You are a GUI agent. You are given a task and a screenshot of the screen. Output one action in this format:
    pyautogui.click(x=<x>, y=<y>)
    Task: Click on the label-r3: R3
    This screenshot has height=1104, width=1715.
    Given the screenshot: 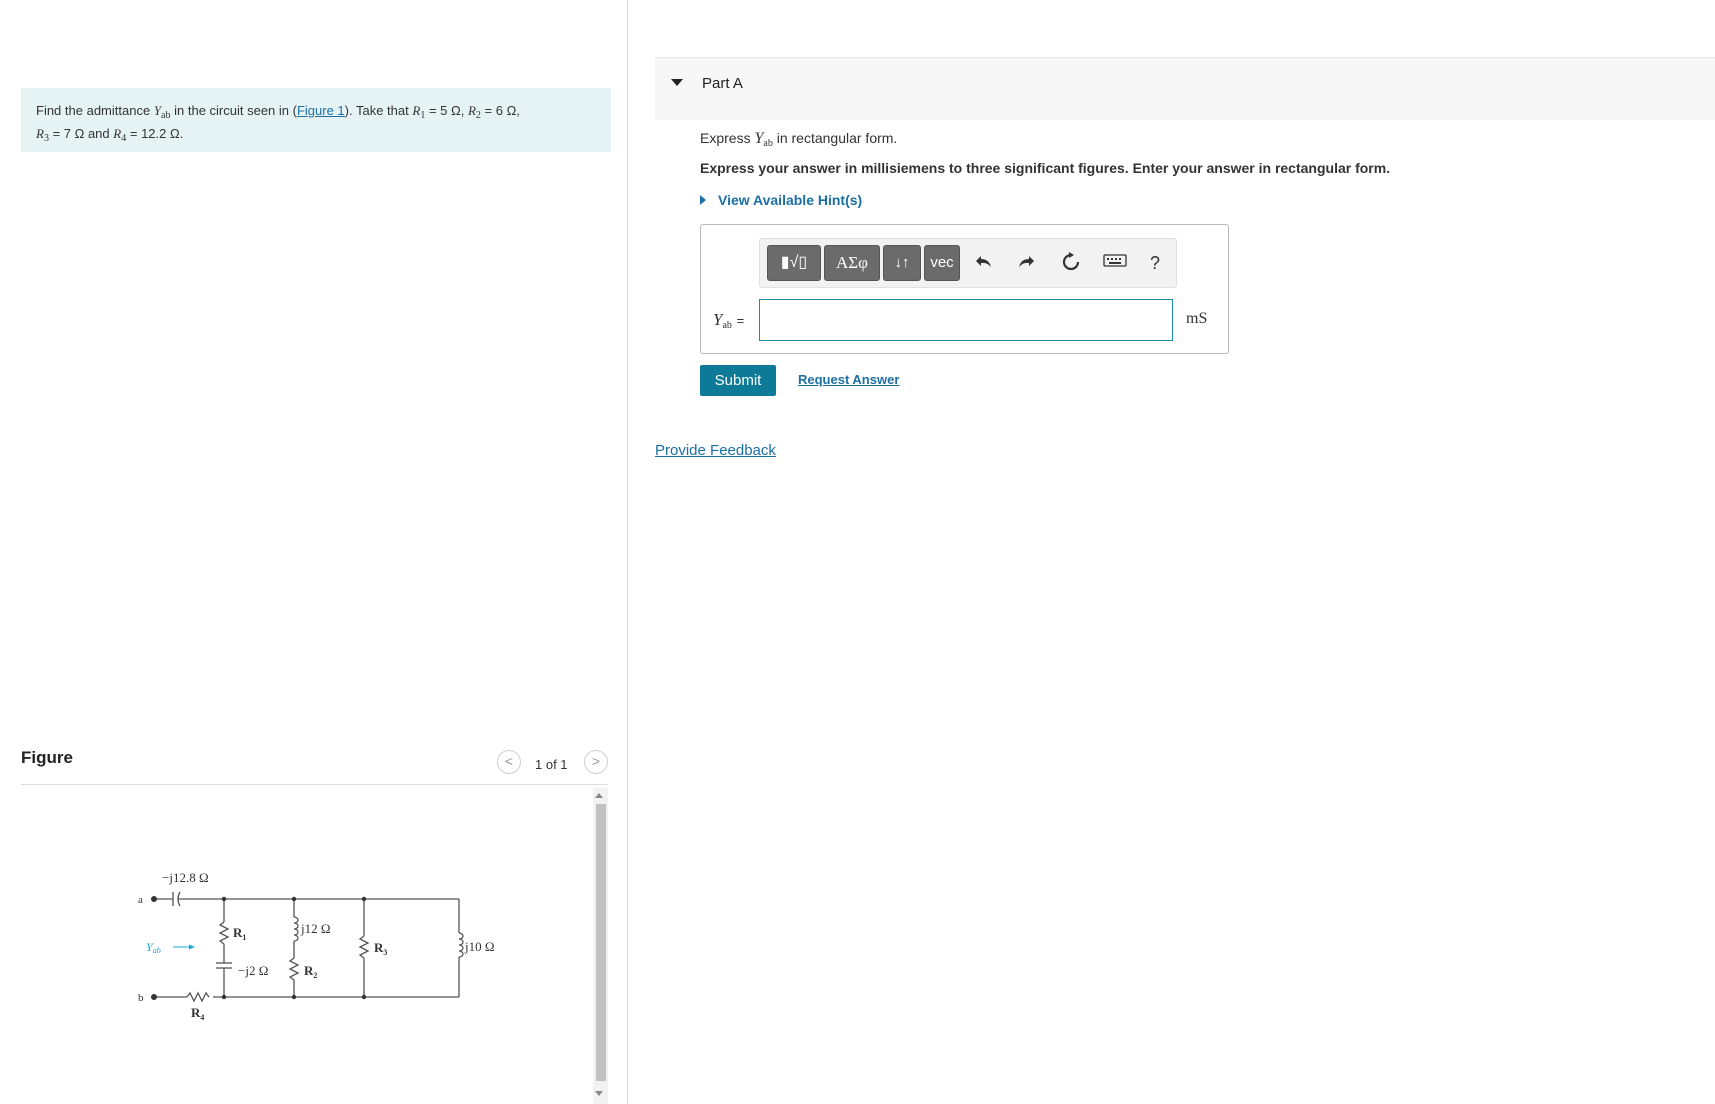 What is the action you would take?
    pyautogui.click(x=380, y=948)
    